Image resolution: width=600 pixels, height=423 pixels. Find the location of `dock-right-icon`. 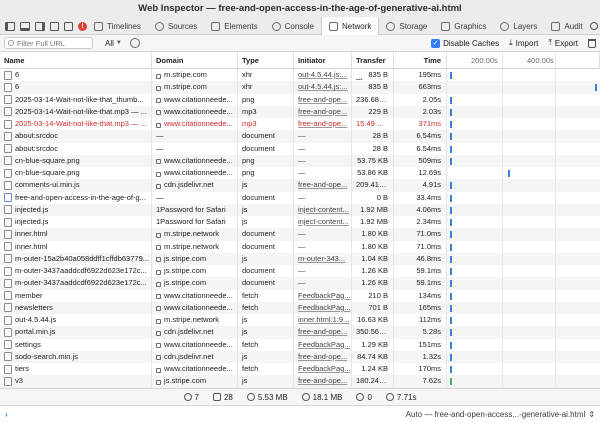

dock-right-icon is located at coordinates (40, 26).